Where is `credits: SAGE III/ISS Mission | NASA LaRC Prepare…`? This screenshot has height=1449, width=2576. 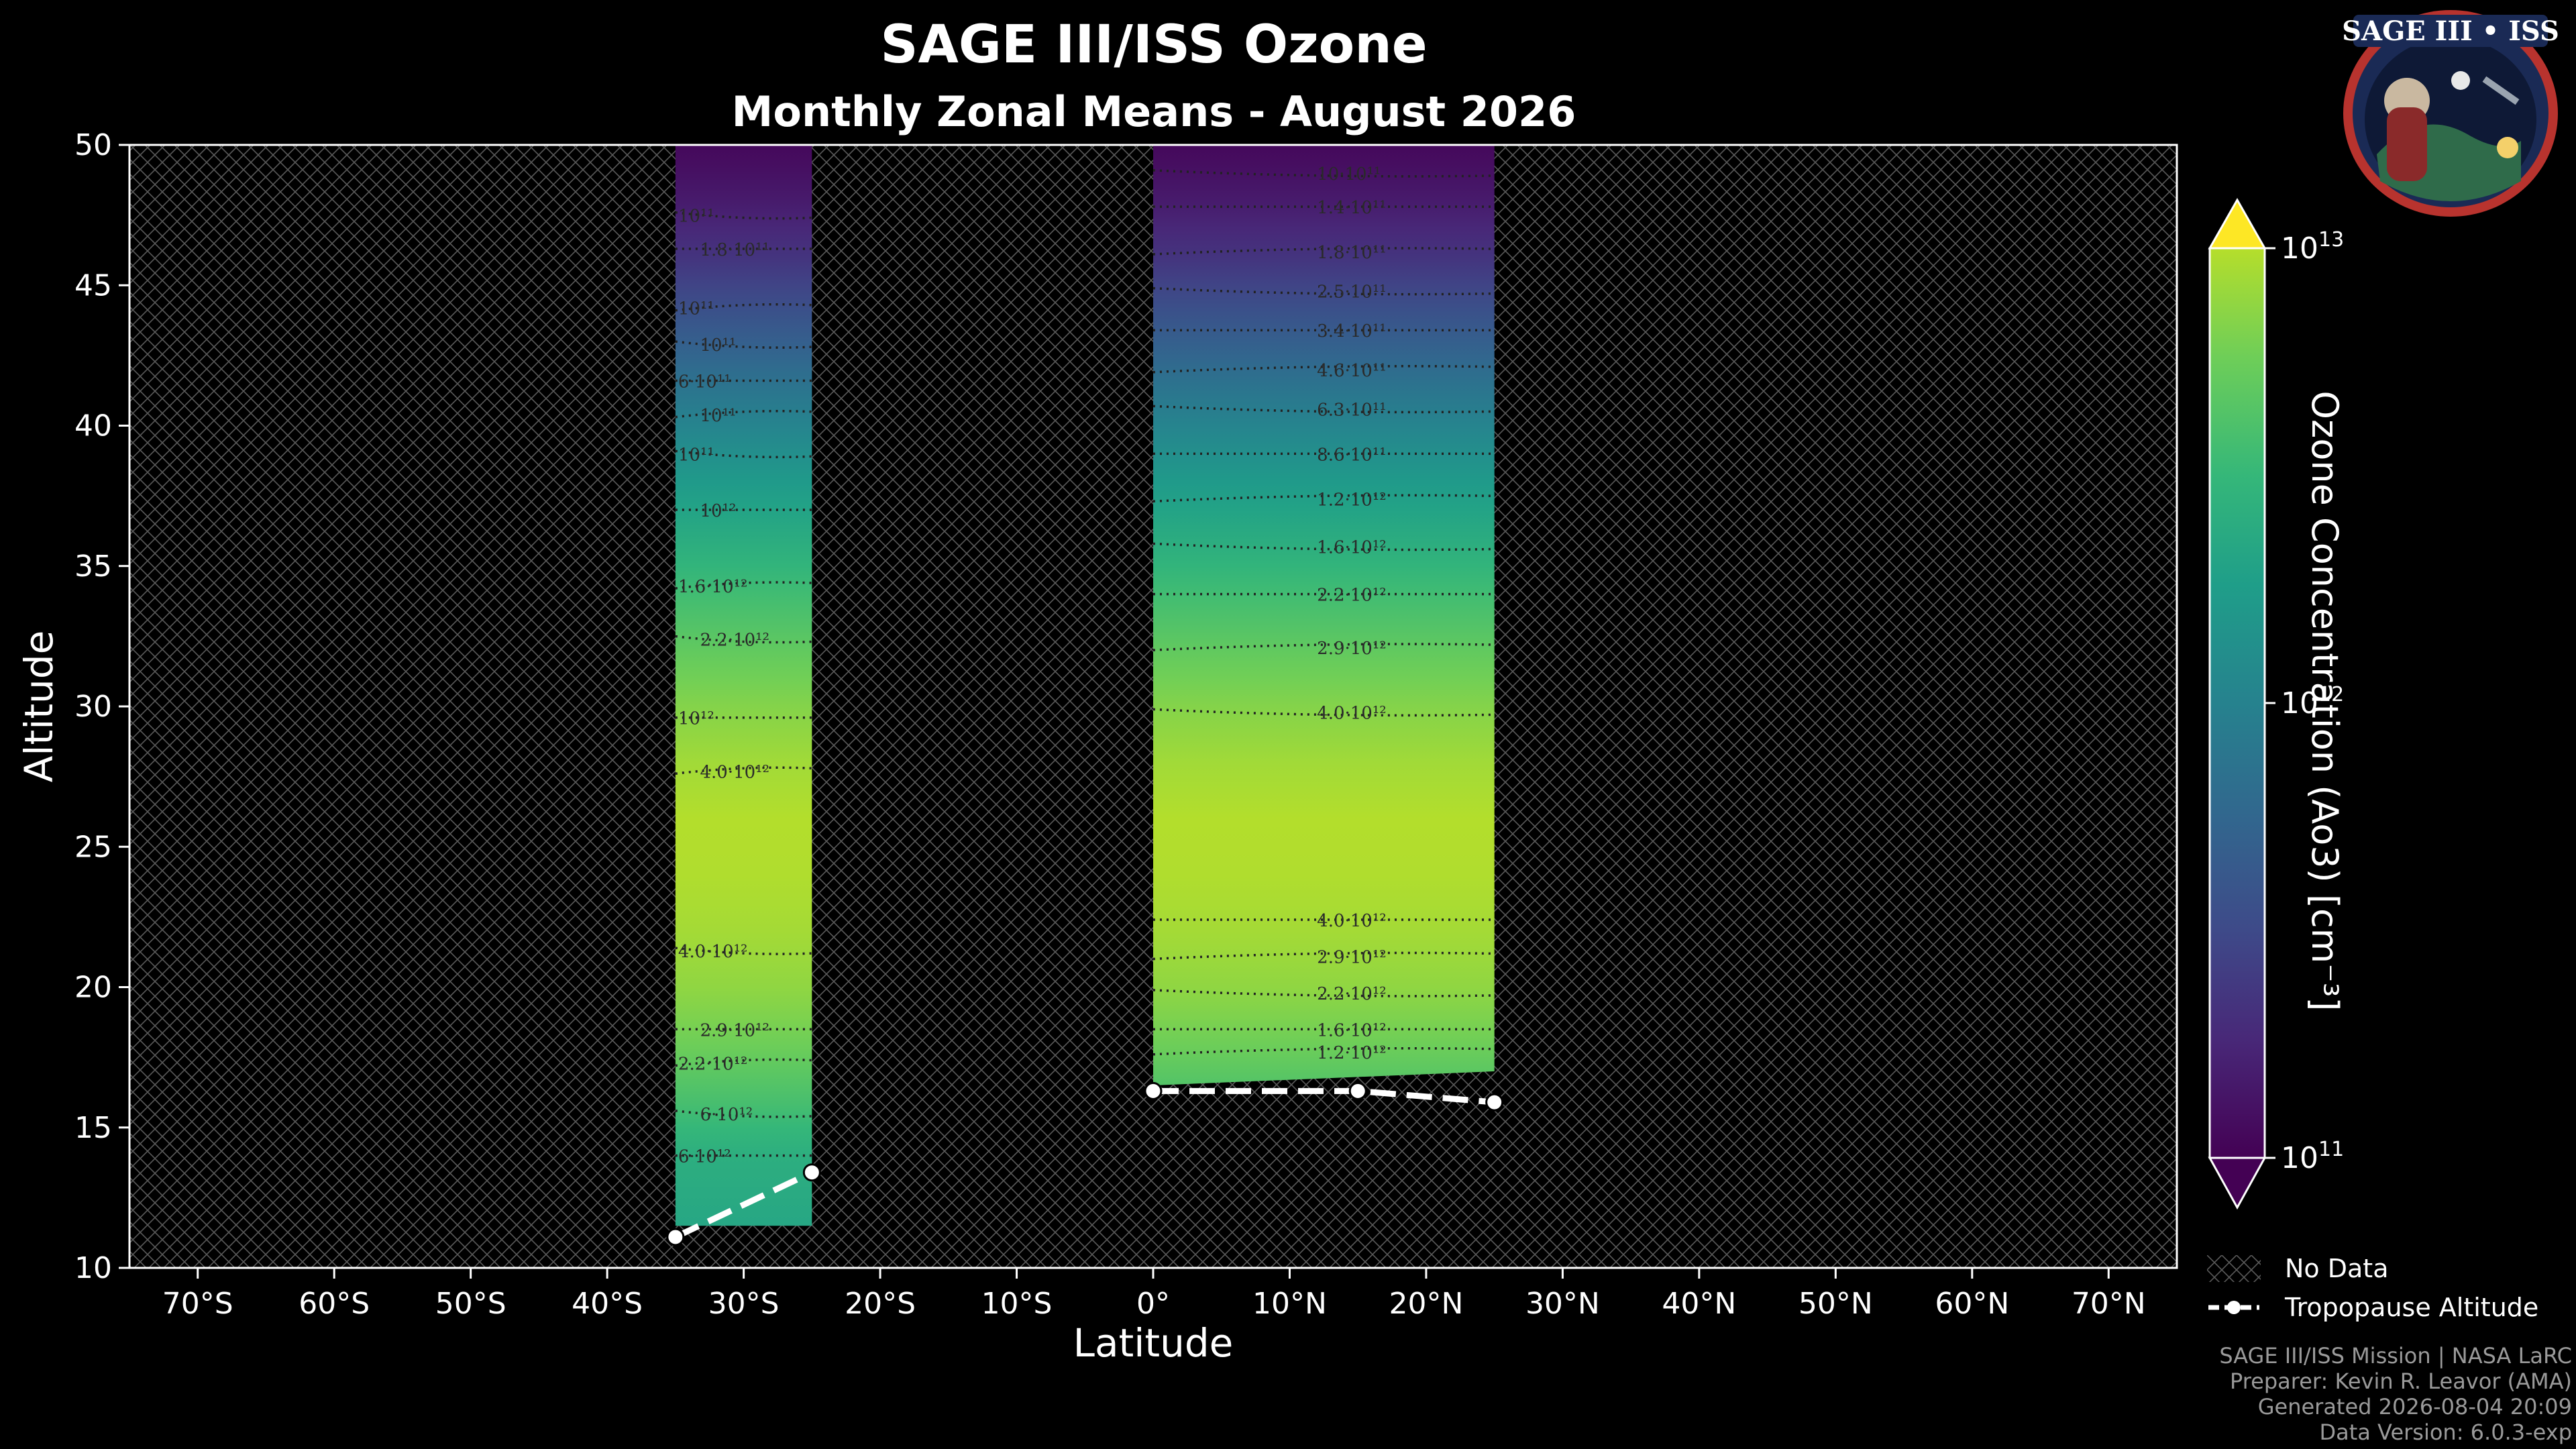
credits: SAGE III/ISS Mission | NASA LaRC Prepare… is located at coordinates (2395, 1394).